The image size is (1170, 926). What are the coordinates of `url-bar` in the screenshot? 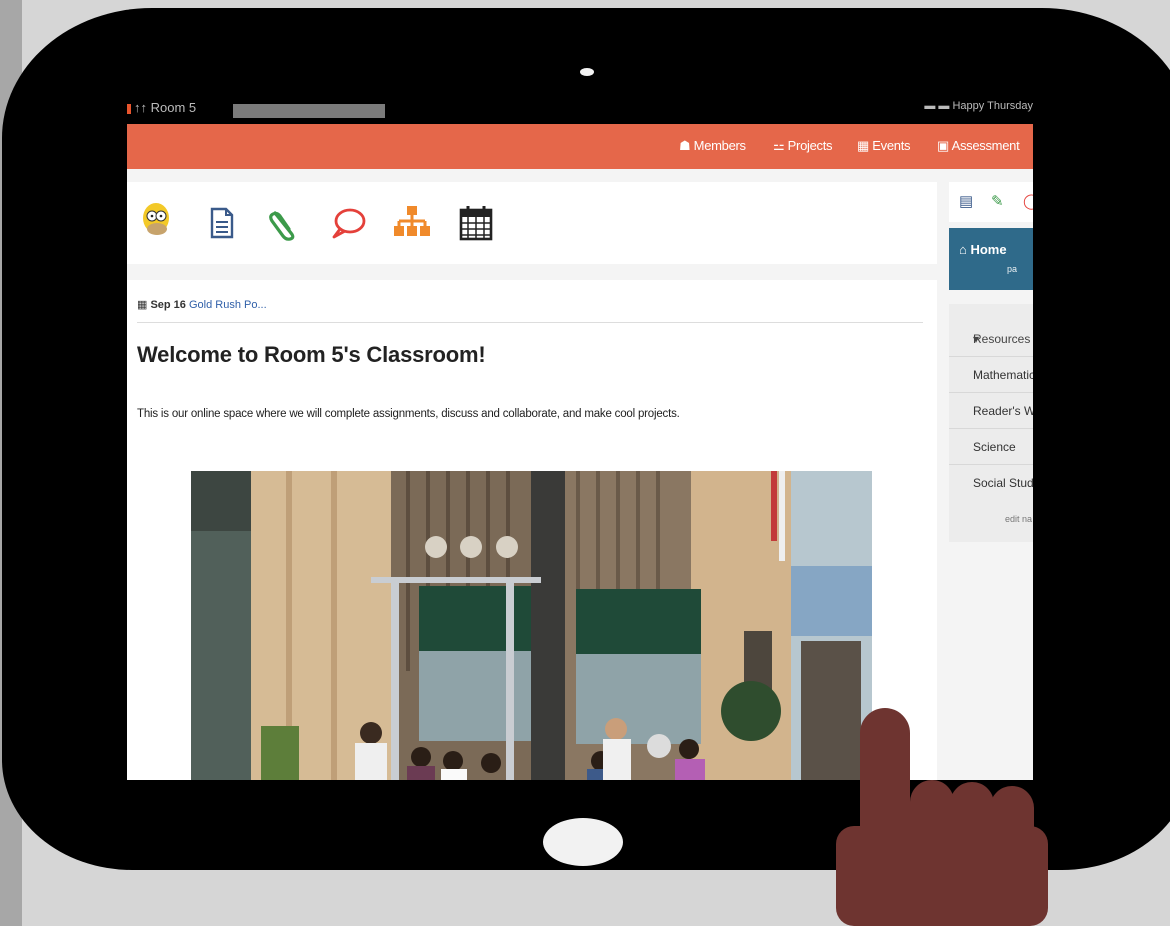 It's located at (309, 111).